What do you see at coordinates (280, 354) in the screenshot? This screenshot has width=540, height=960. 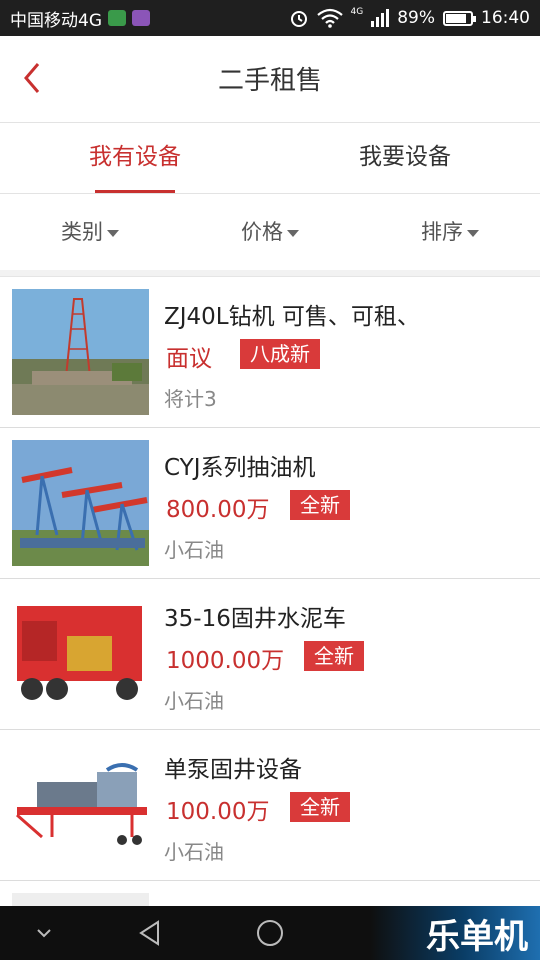 I see `condition-badge: 八成新` at bounding box center [280, 354].